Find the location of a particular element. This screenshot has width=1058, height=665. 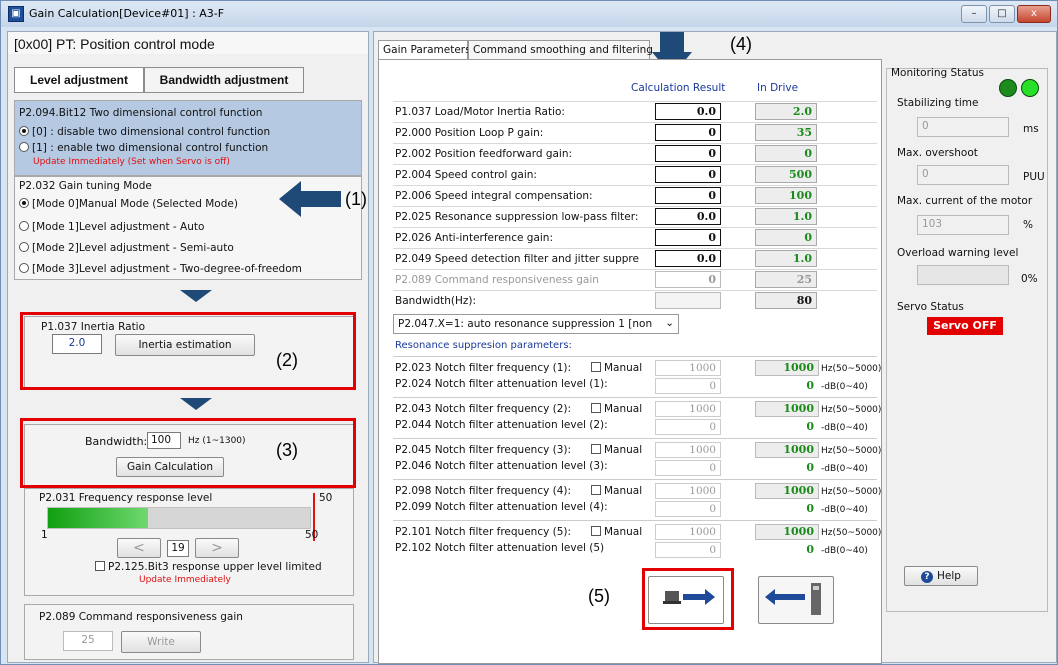

cmd-title: P2.089 Command responsiveness gain is located at coordinates (141, 617).